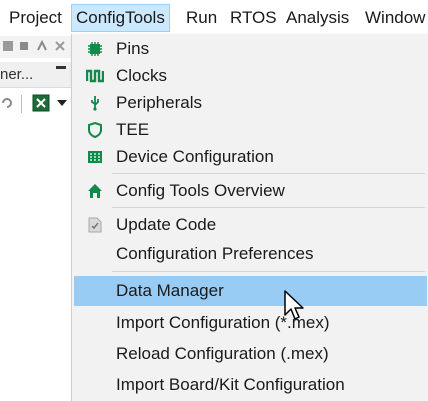 The height and width of the screenshot is (401, 428). I want to click on toolbar-disconnect-icon, so click(60, 46).